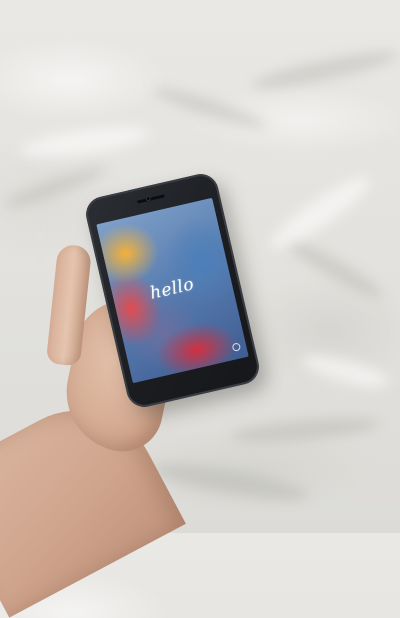 Image resolution: width=400 pixels, height=618 pixels. I want to click on front-camera, so click(148, 198).